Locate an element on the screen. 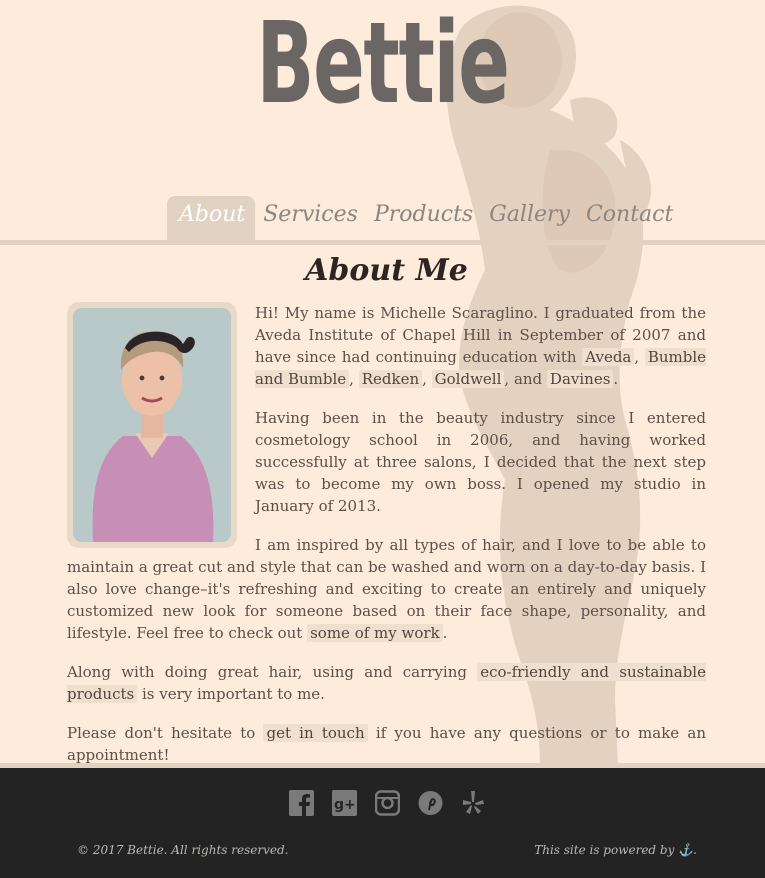 The height and width of the screenshot is (878, 765). main-nav: About Services Products Gallery Contact is located at coordinates (424, 218).